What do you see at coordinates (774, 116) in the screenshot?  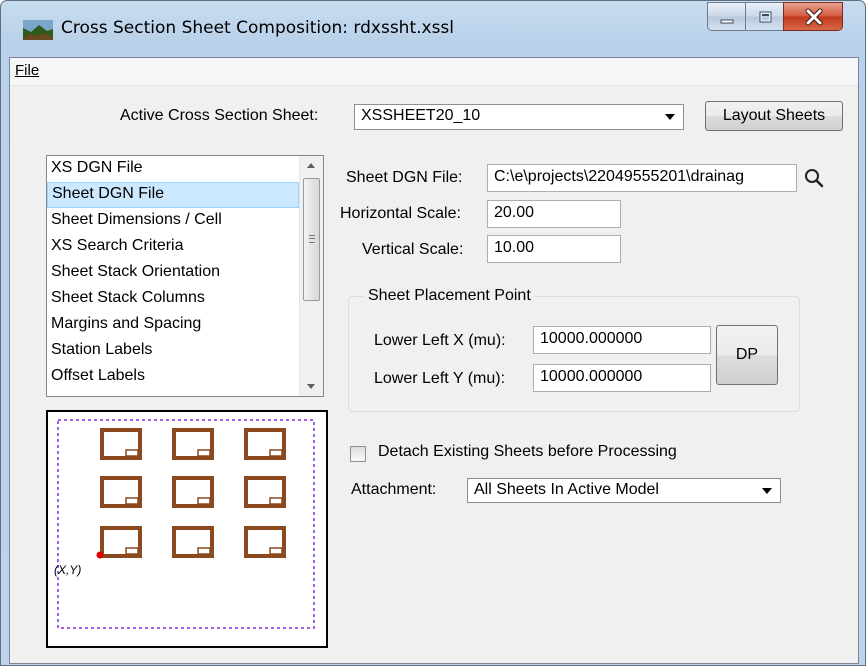 I see `layout-sheets-button: Layout Sheets` at bounding box center [774, 116].